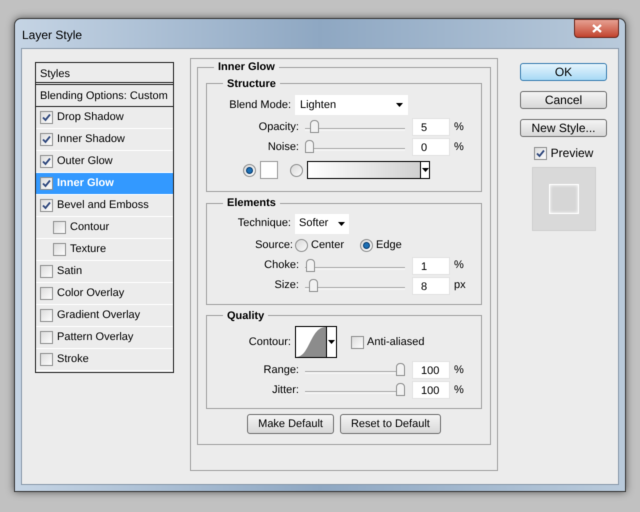  Describe the element at coordinates (104, 228) in the screenshot. I see `list-item: Contour` at that location.